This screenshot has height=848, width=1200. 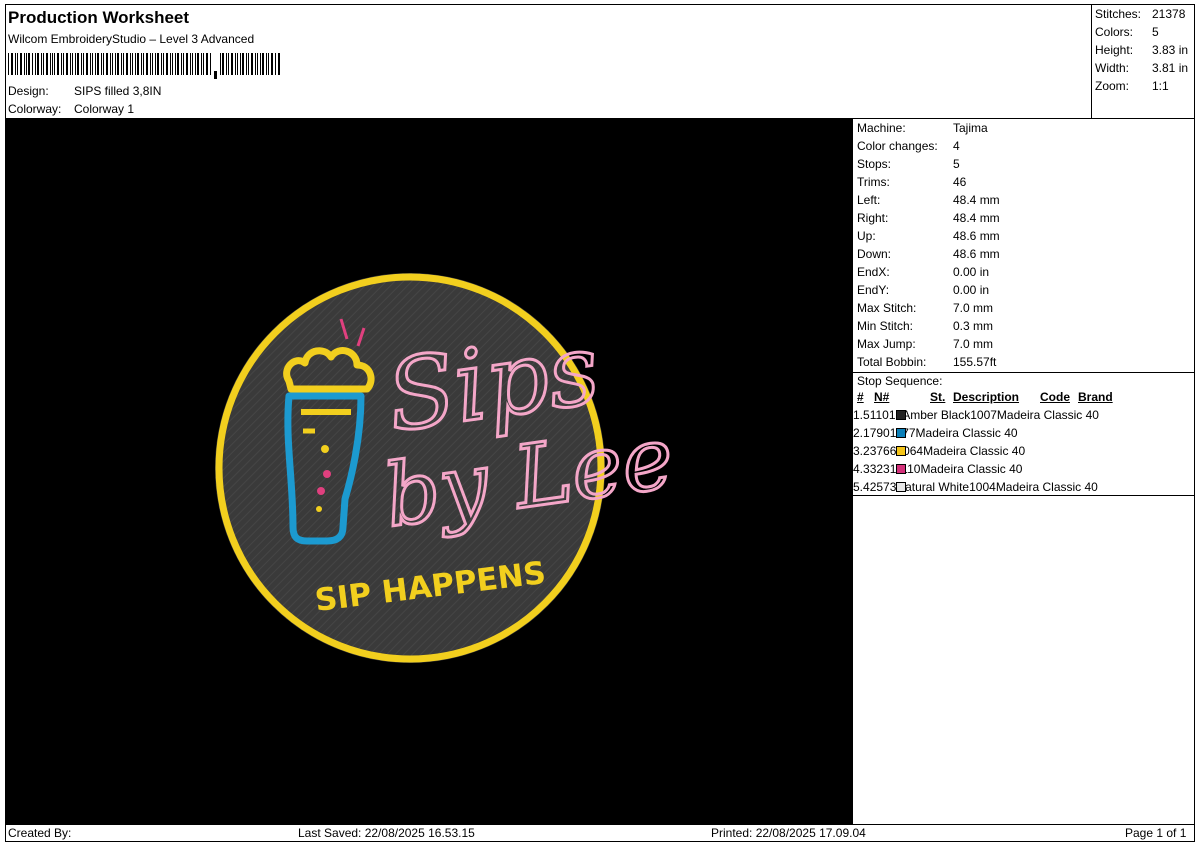 What do you see at coordinates (858, 469) in the screenshot?
I see `stop-number: 4.` at bounding box center [858, 469].